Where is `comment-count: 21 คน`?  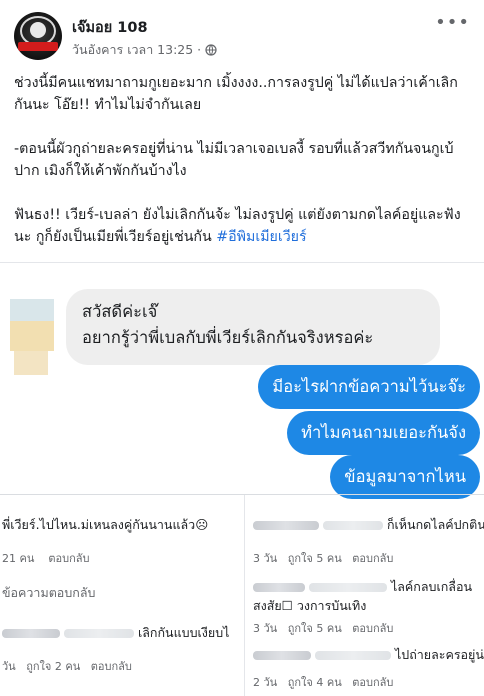 comment-count: 21 คน is located at coordinates (18, 558).